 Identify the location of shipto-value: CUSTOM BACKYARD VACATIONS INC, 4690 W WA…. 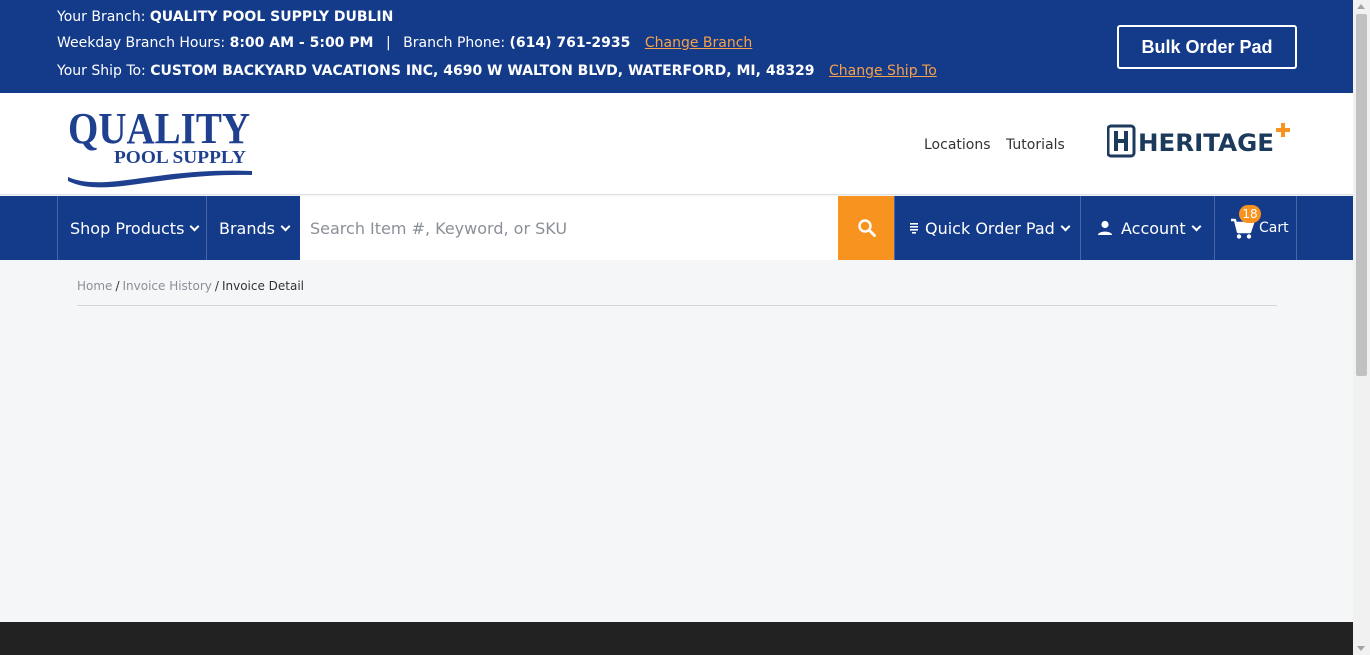
(482, 71).